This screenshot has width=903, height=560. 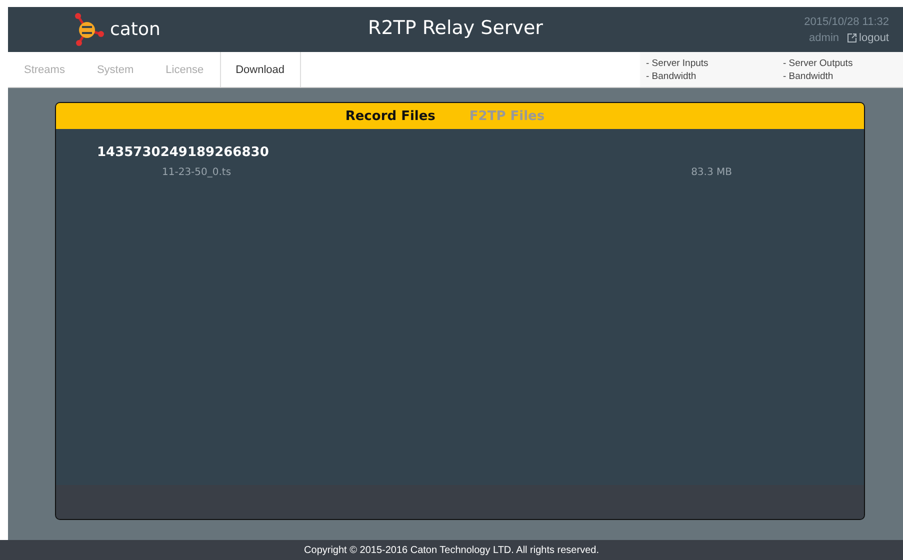 I want to click on user-name: admin, so click(x=824, y=38).